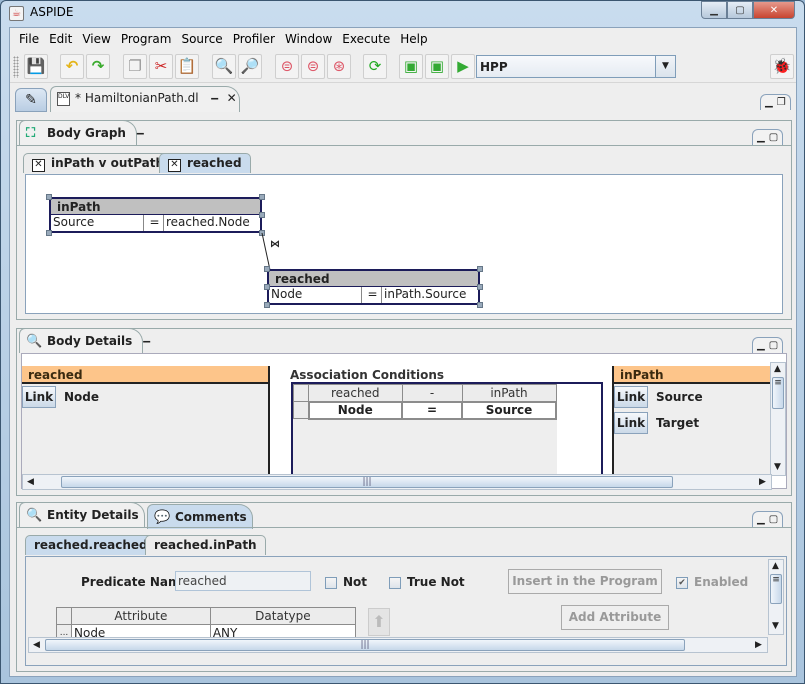 The width and height of the screenshot is (805, 684). I want to click on table-row: Node = Source, so click(425, 410).